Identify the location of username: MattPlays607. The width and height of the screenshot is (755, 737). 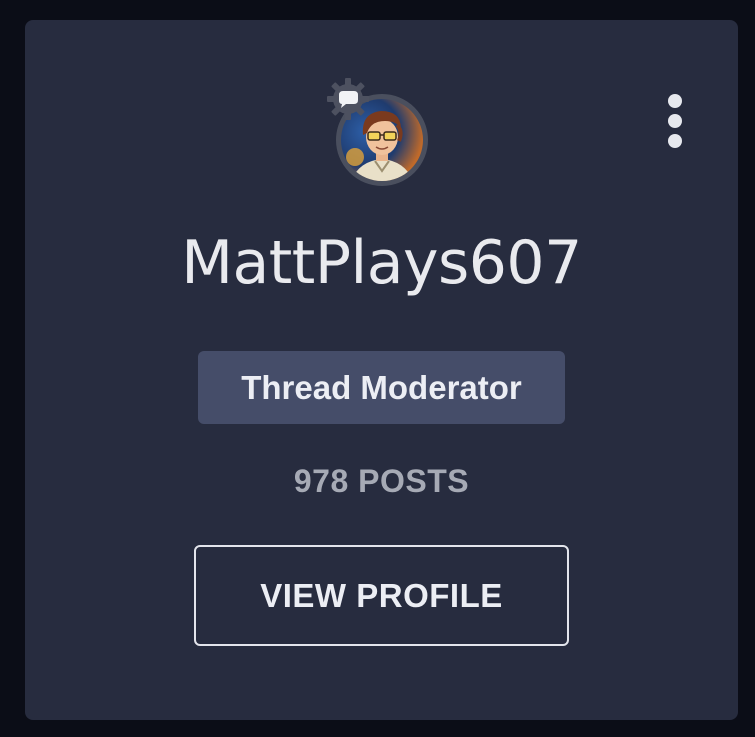
(381, 263).